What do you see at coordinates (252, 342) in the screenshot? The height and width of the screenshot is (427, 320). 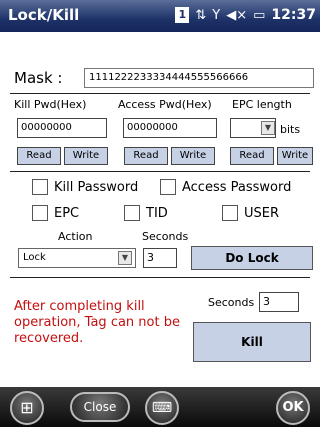 I see `kill-button: Kill` at bounding box center [252, 342].